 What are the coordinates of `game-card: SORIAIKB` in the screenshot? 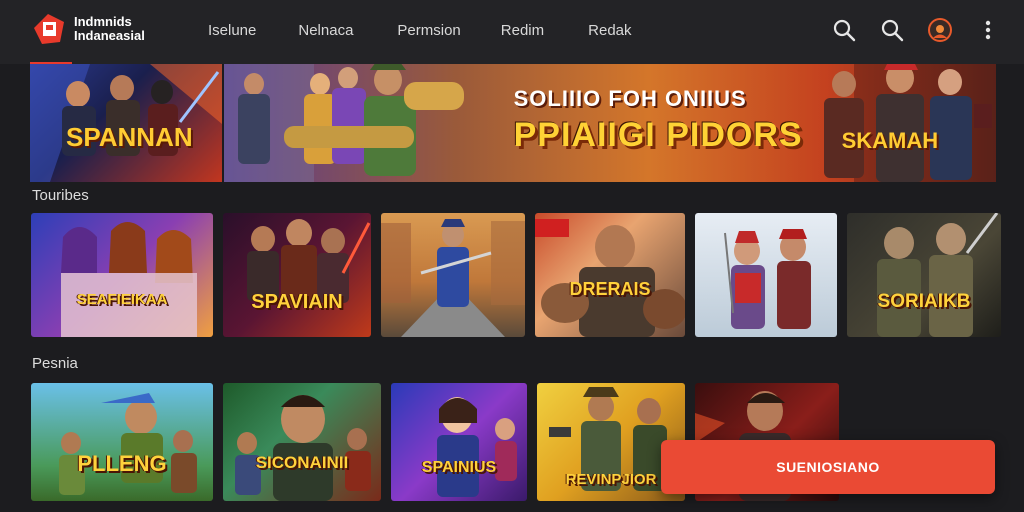 It's located at (924, 275).